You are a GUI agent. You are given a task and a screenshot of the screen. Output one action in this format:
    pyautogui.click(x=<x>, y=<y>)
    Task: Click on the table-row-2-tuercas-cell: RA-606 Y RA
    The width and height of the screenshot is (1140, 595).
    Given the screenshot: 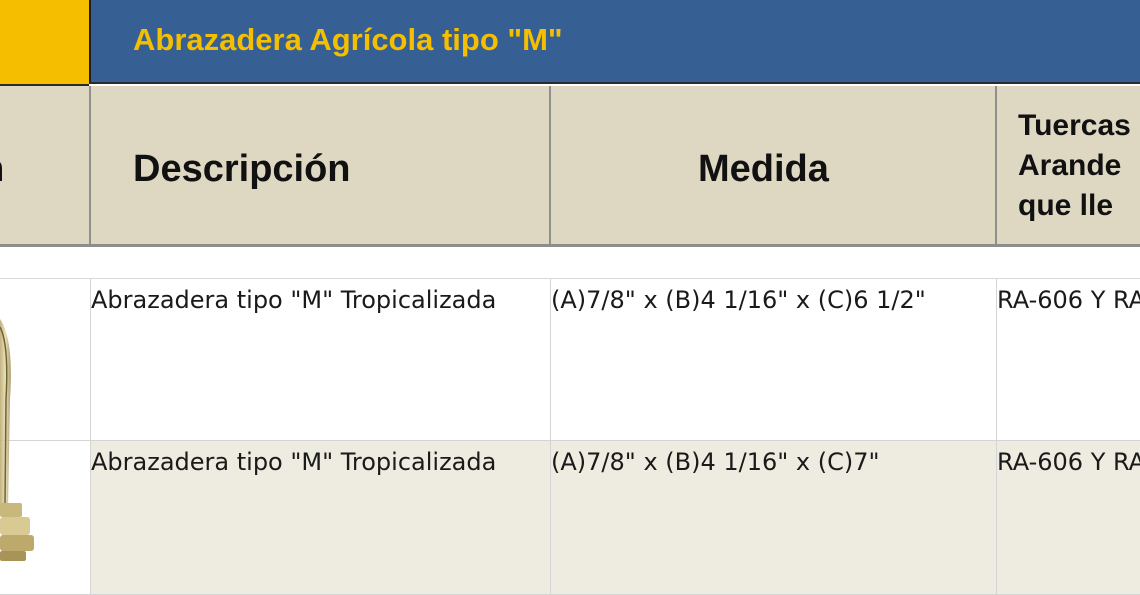 What is the action you would take?
    pyautogui.click(x=1068, y=518)
    